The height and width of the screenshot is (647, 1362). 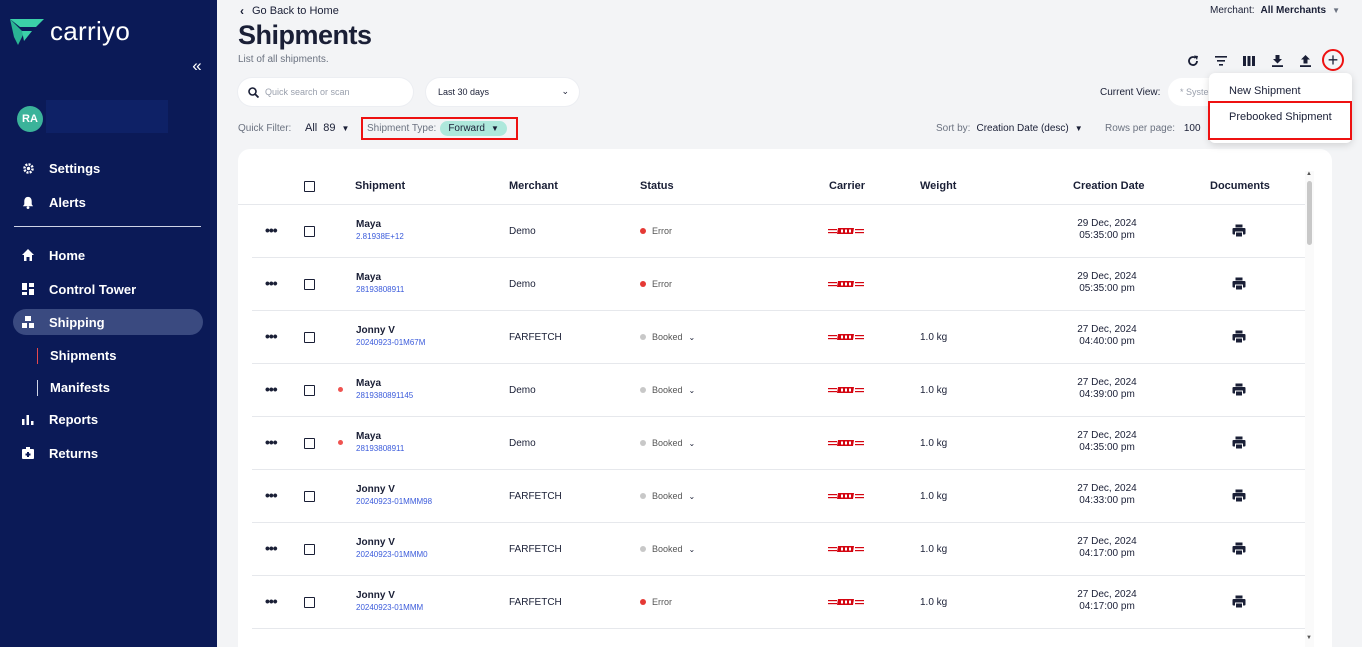 I want to click on sidebar-item-shipping: Shipping, so click(x=108, y=322).